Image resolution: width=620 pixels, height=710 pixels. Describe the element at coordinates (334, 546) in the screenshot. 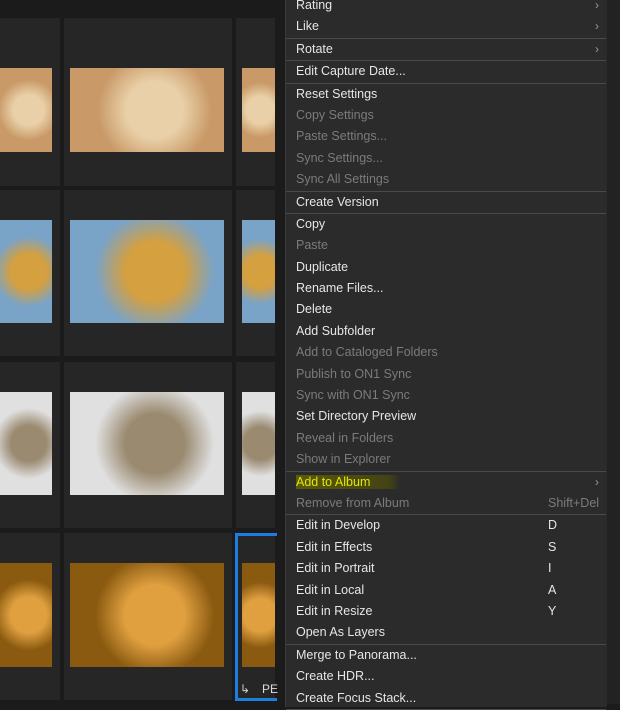

I see `menu-item-label: Edit in Effects` at that location.